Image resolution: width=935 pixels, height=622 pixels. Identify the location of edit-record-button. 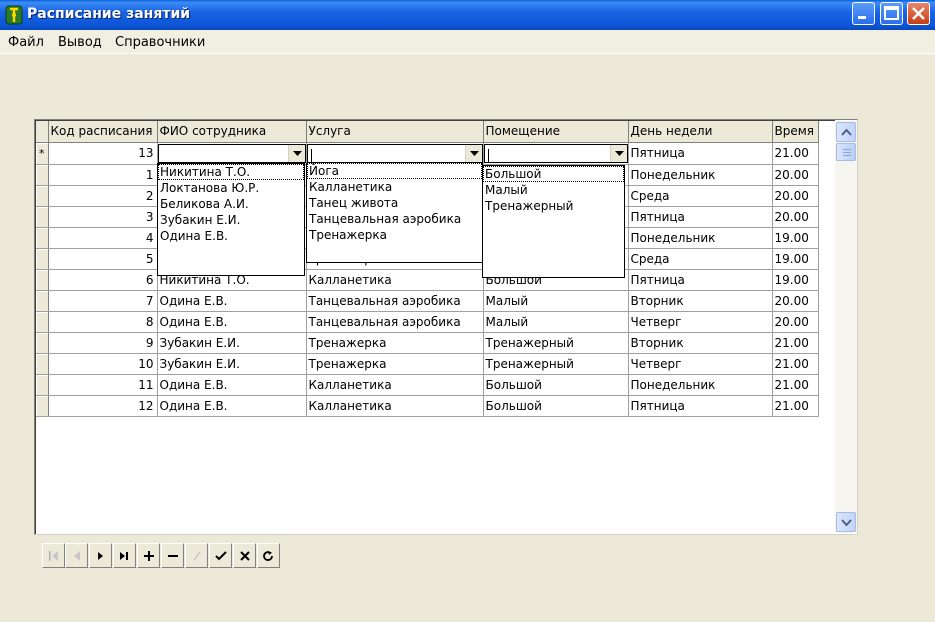
(196, 555).